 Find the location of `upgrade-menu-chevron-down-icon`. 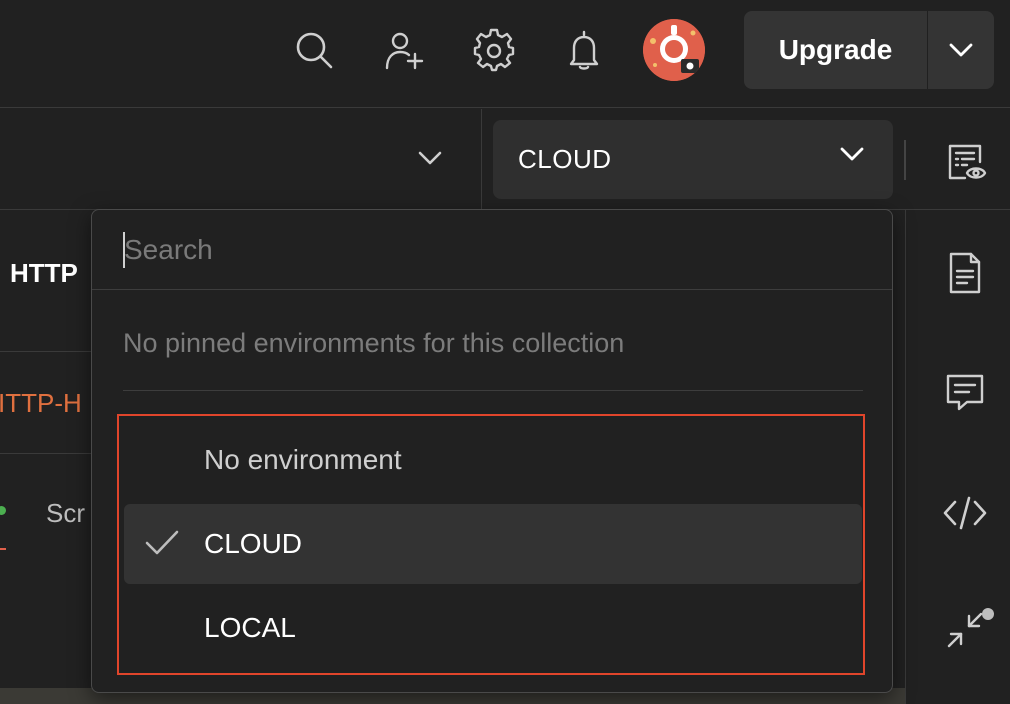

upgrade-menu-chevron-down-icon is located at coordinates (961, 50).